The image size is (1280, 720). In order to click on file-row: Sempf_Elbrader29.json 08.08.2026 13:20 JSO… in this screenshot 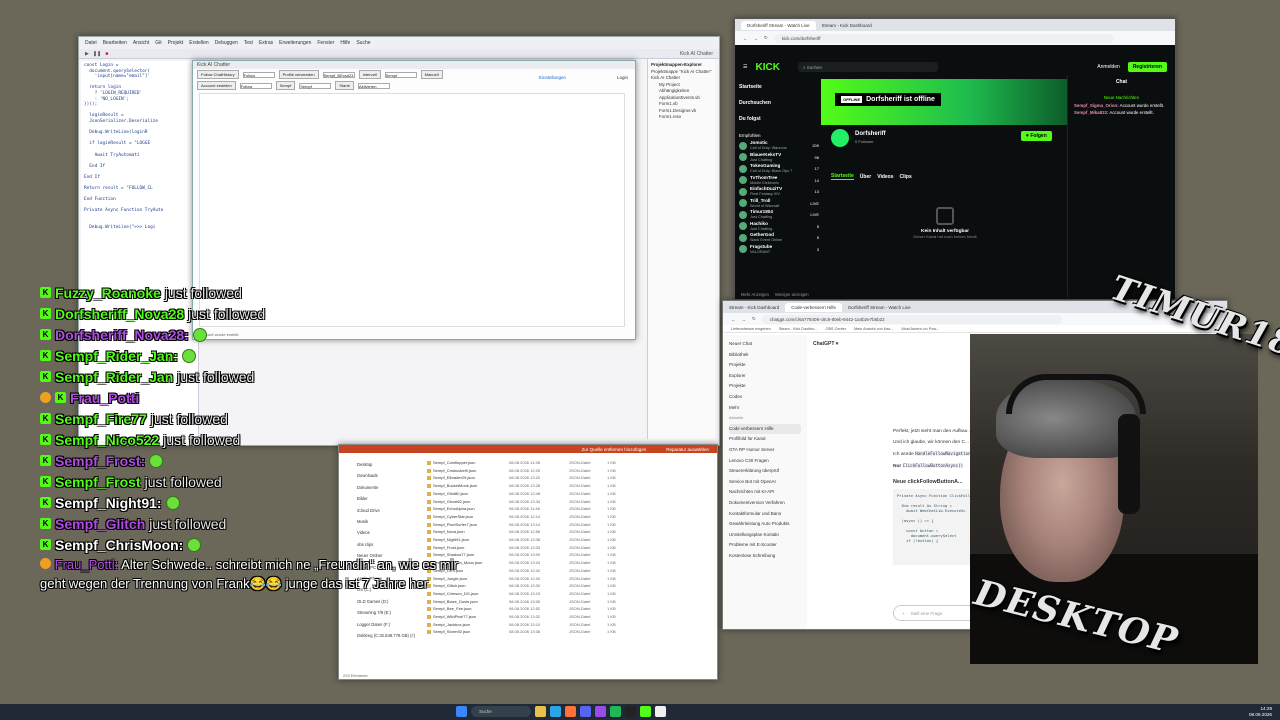, I will do `click(570, 478)`.